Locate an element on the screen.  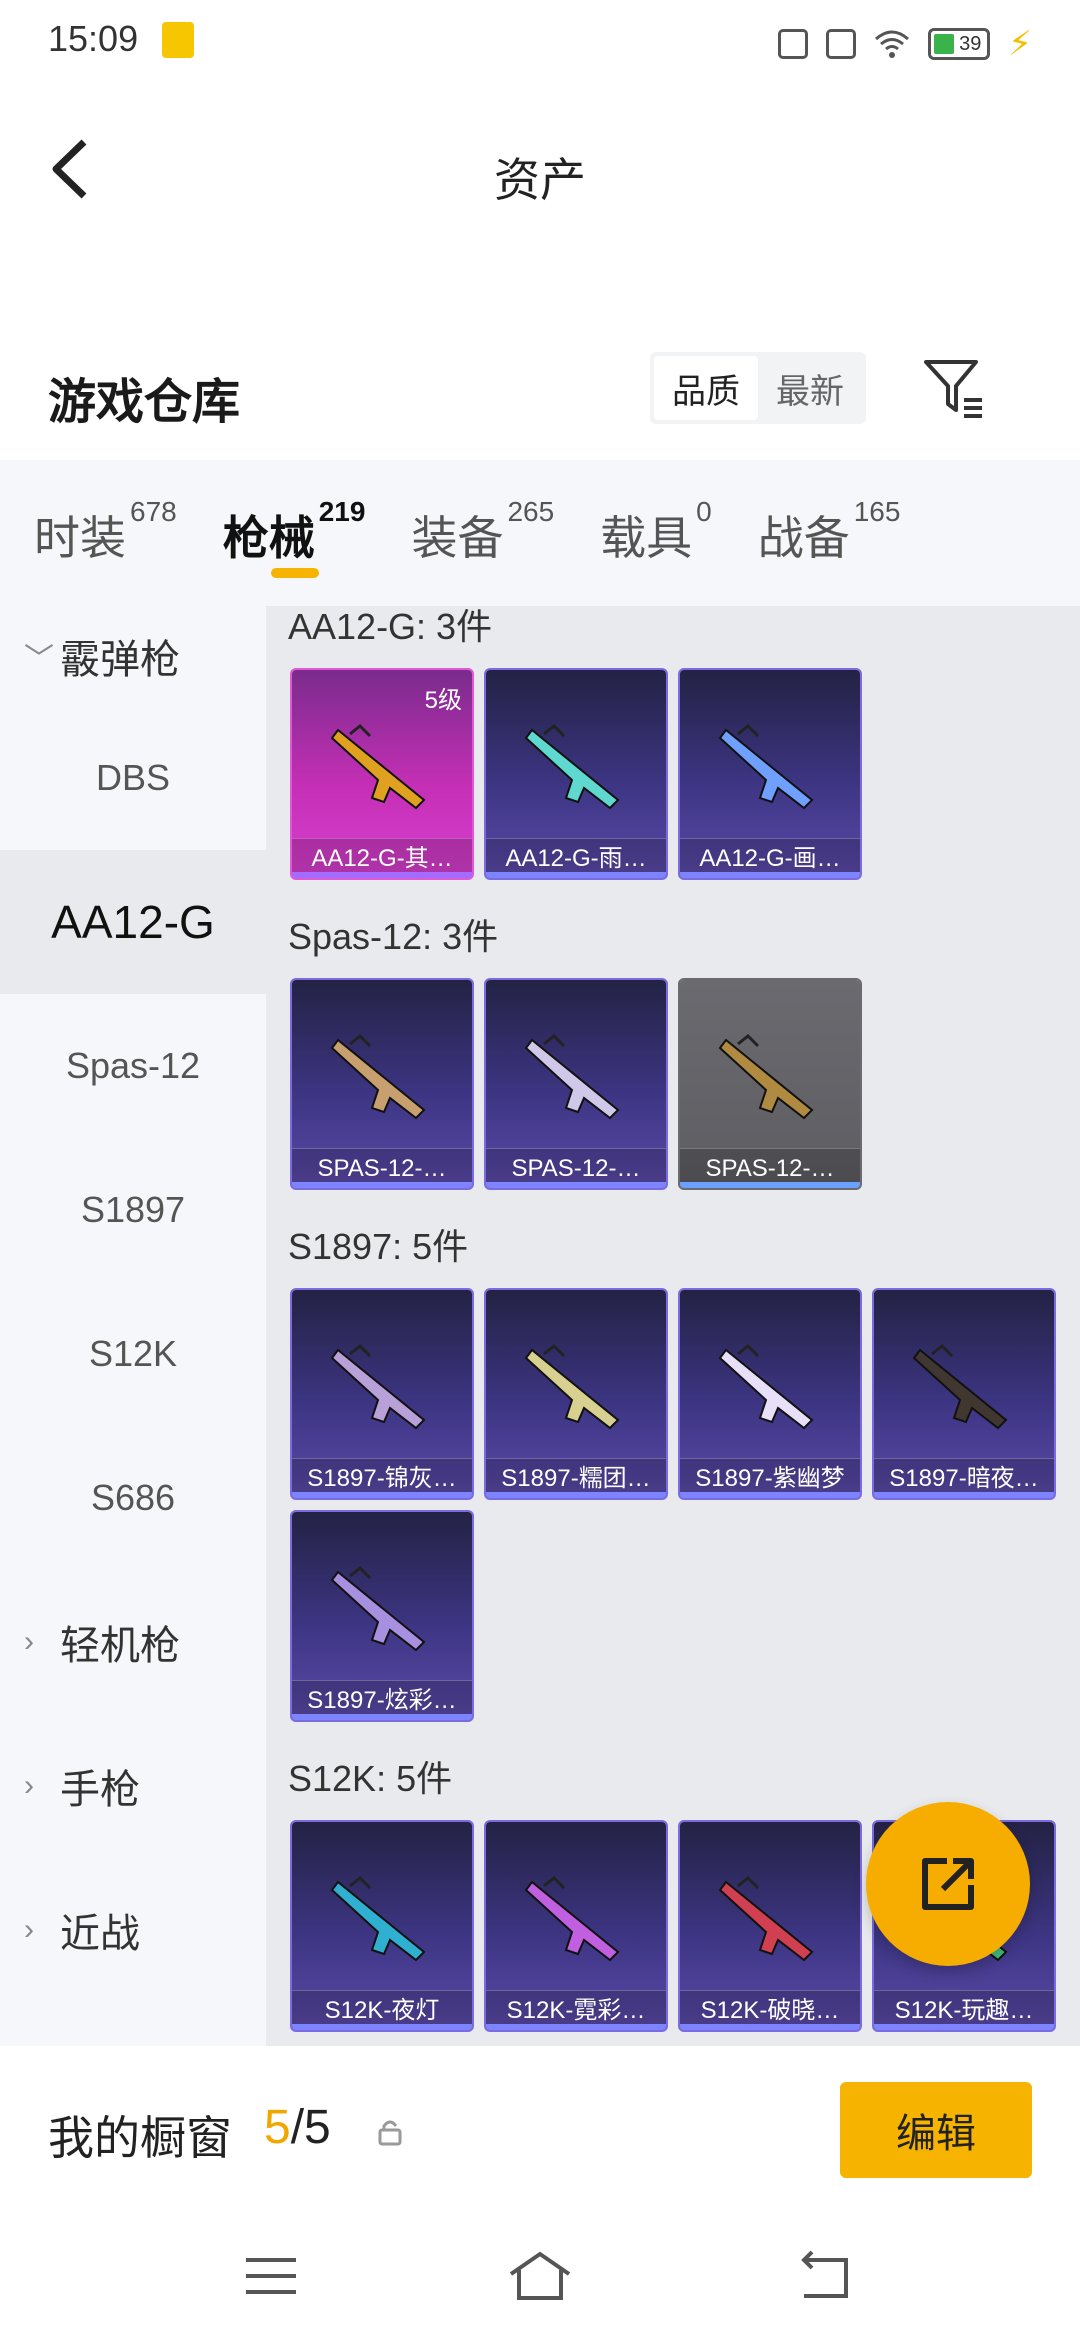
tab-count: 219 is located at coordinates (342, 511).